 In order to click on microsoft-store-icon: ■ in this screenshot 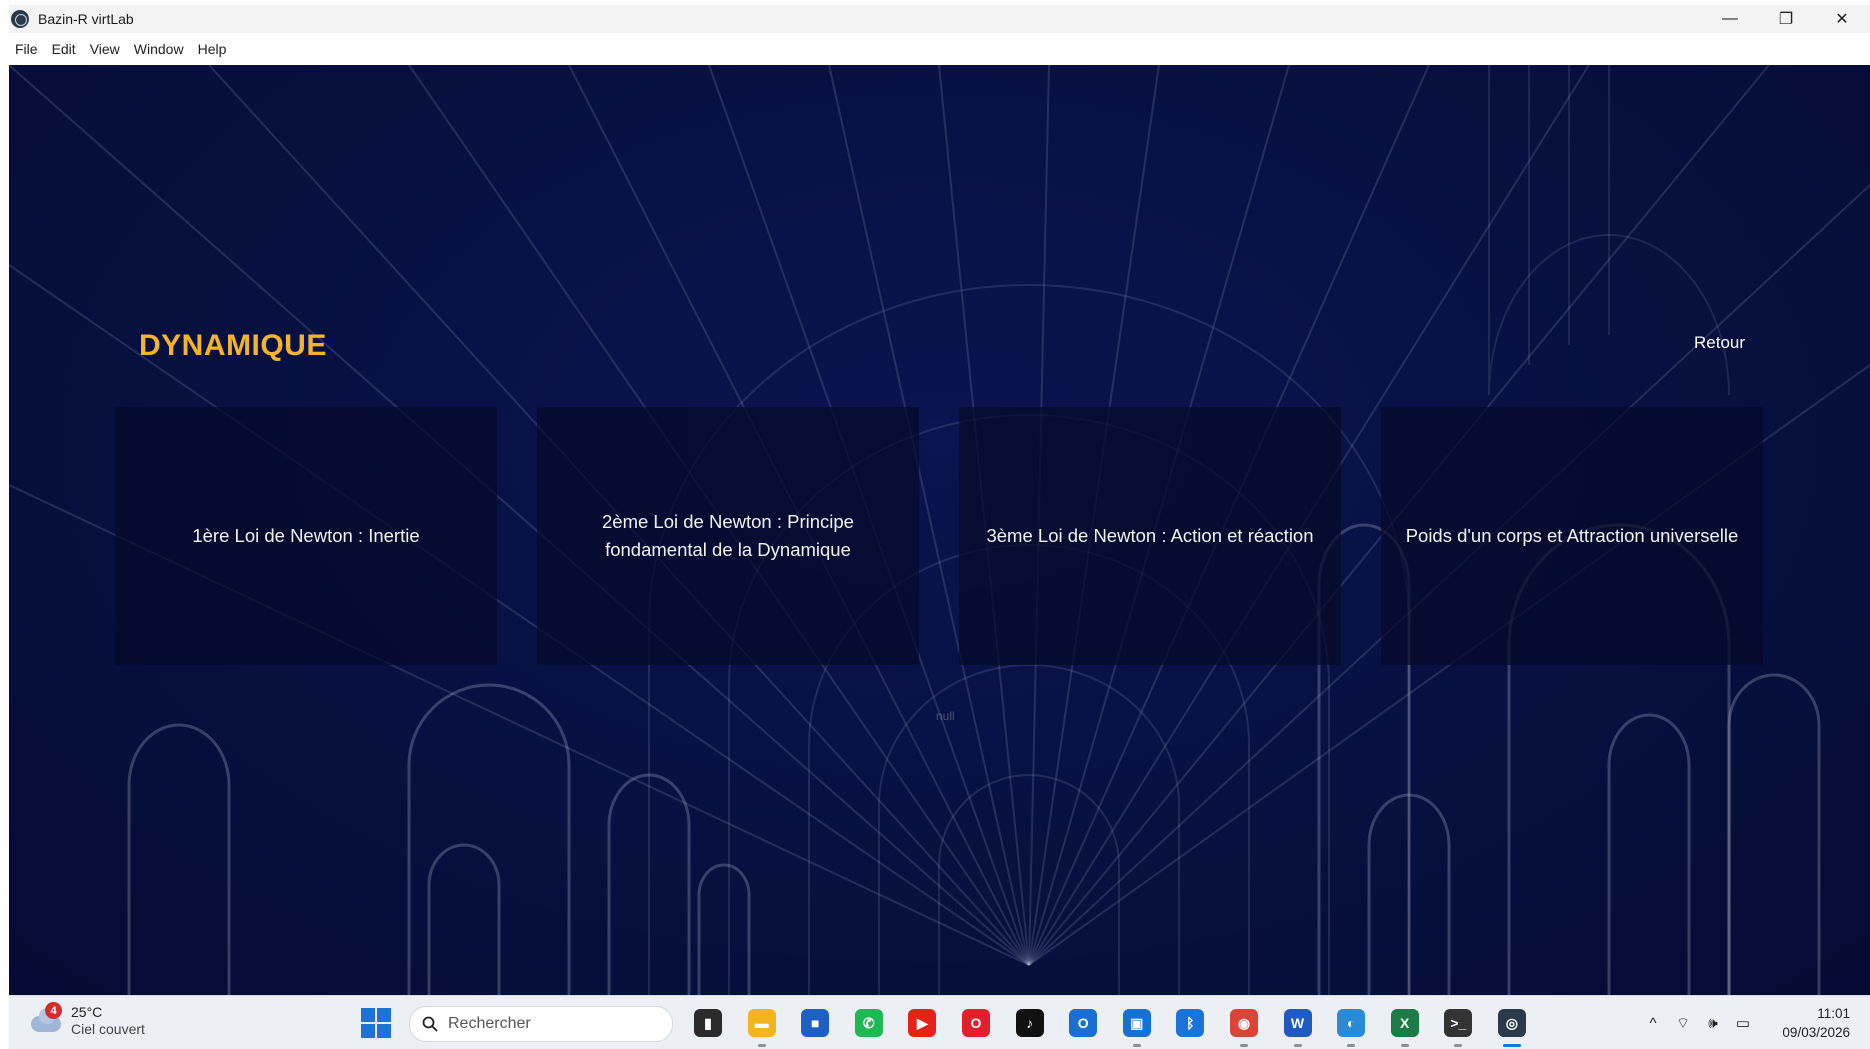, I will do `click(815, 1023)`.